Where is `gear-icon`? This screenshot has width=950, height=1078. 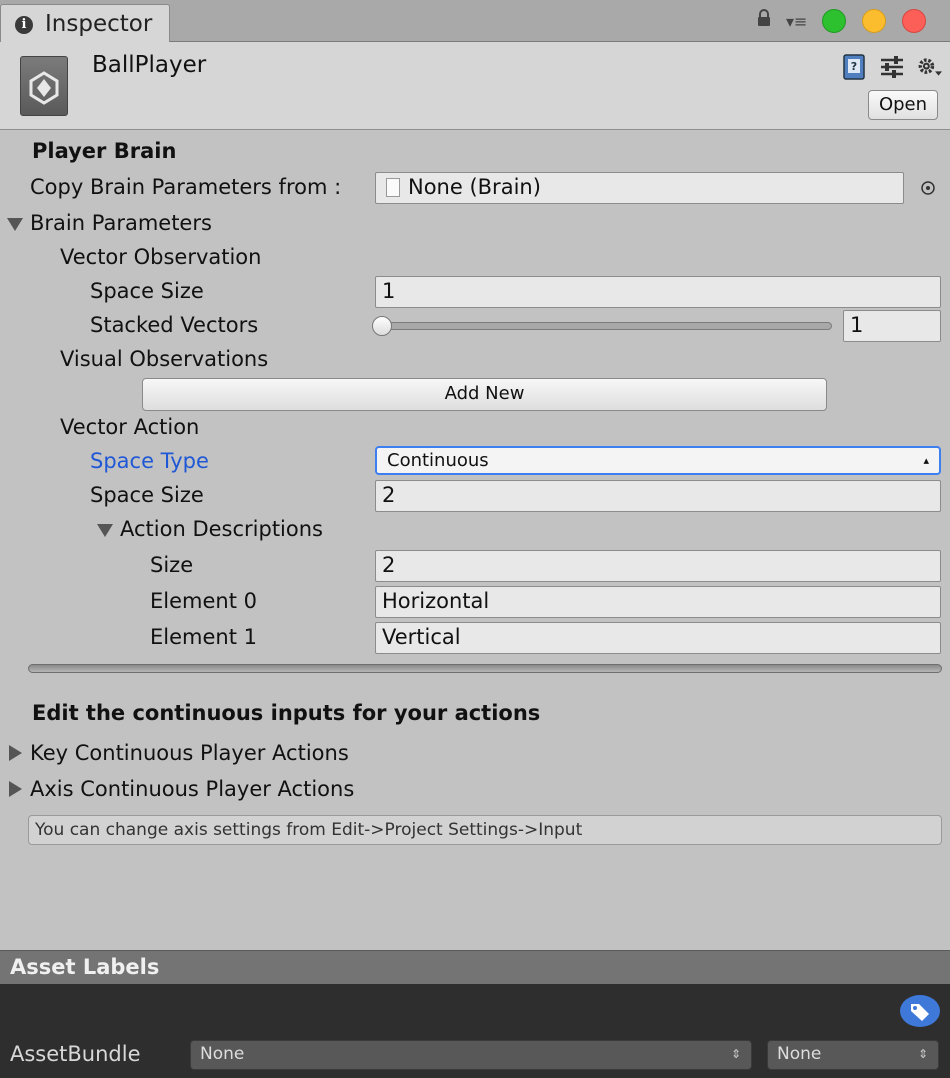
gear-icon is located at coordinates (929, 67).